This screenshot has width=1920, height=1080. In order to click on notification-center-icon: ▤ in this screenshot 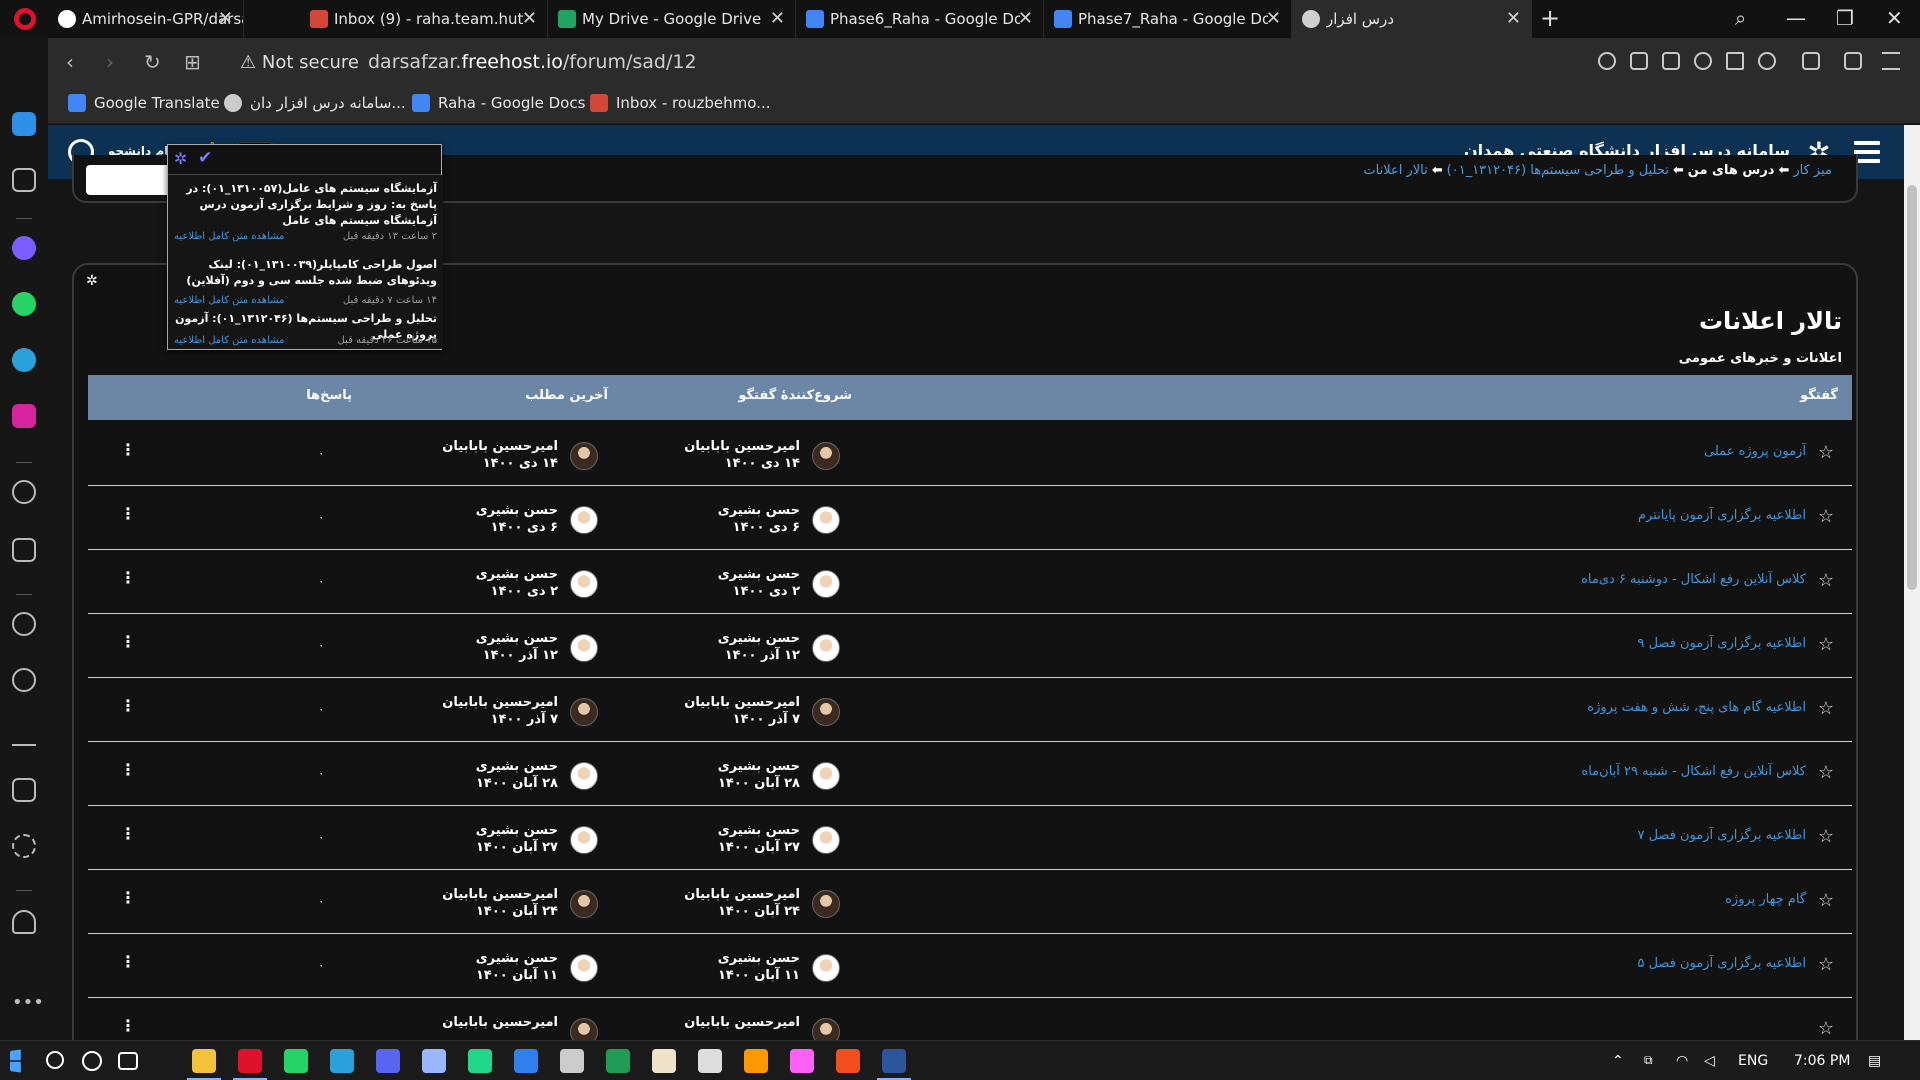, I will do `click(1874, 1061)`.